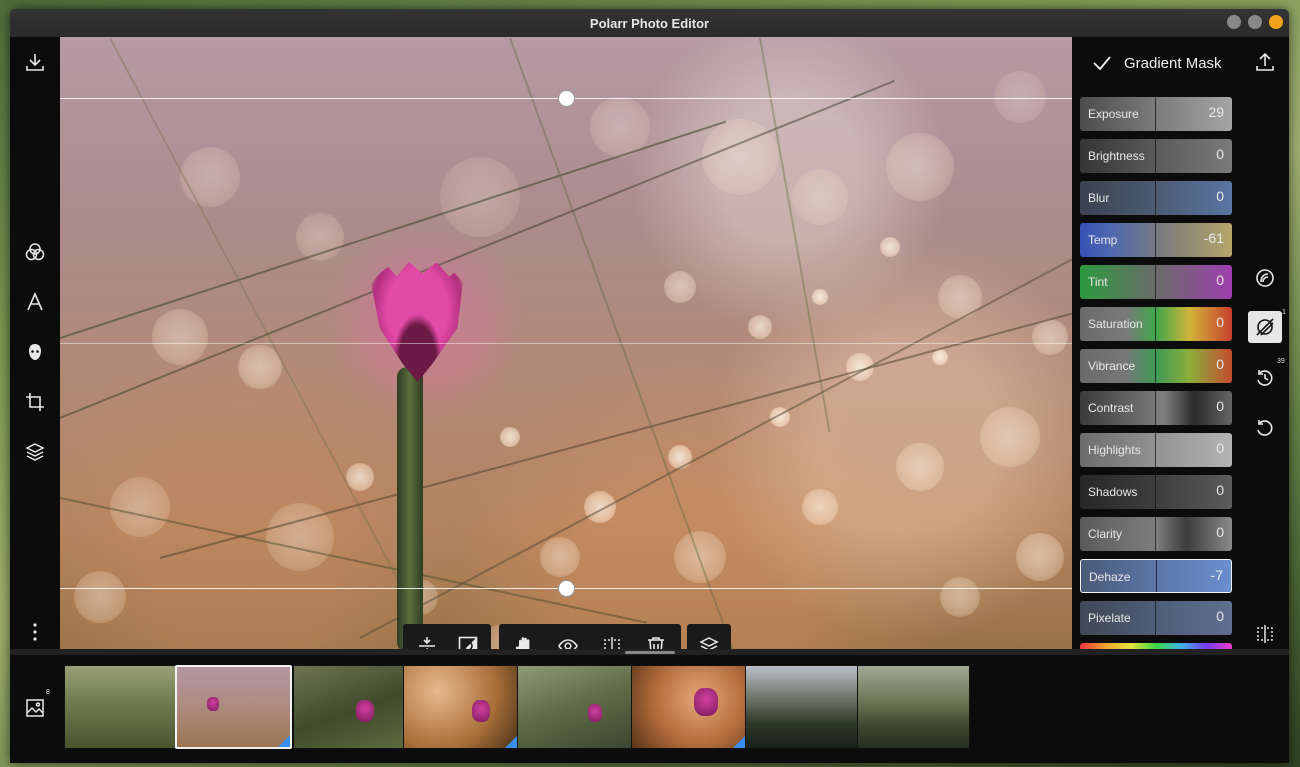  I want to click on minimize-button, so click(1234, 22).